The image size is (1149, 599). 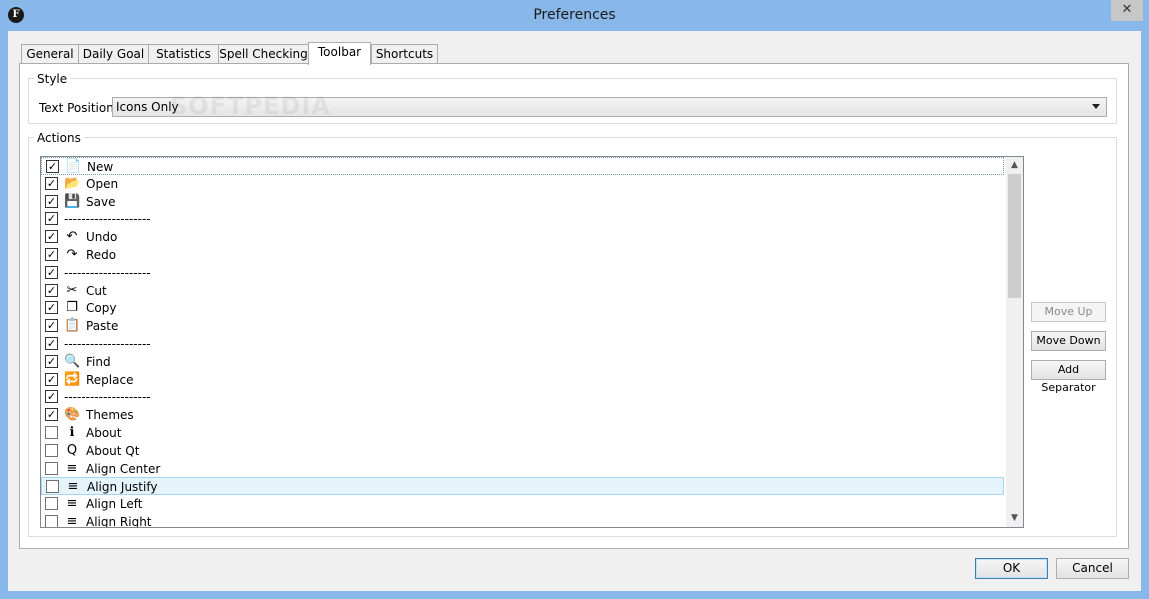 I want to click on action-label: Save, so click(x=101, y=201).